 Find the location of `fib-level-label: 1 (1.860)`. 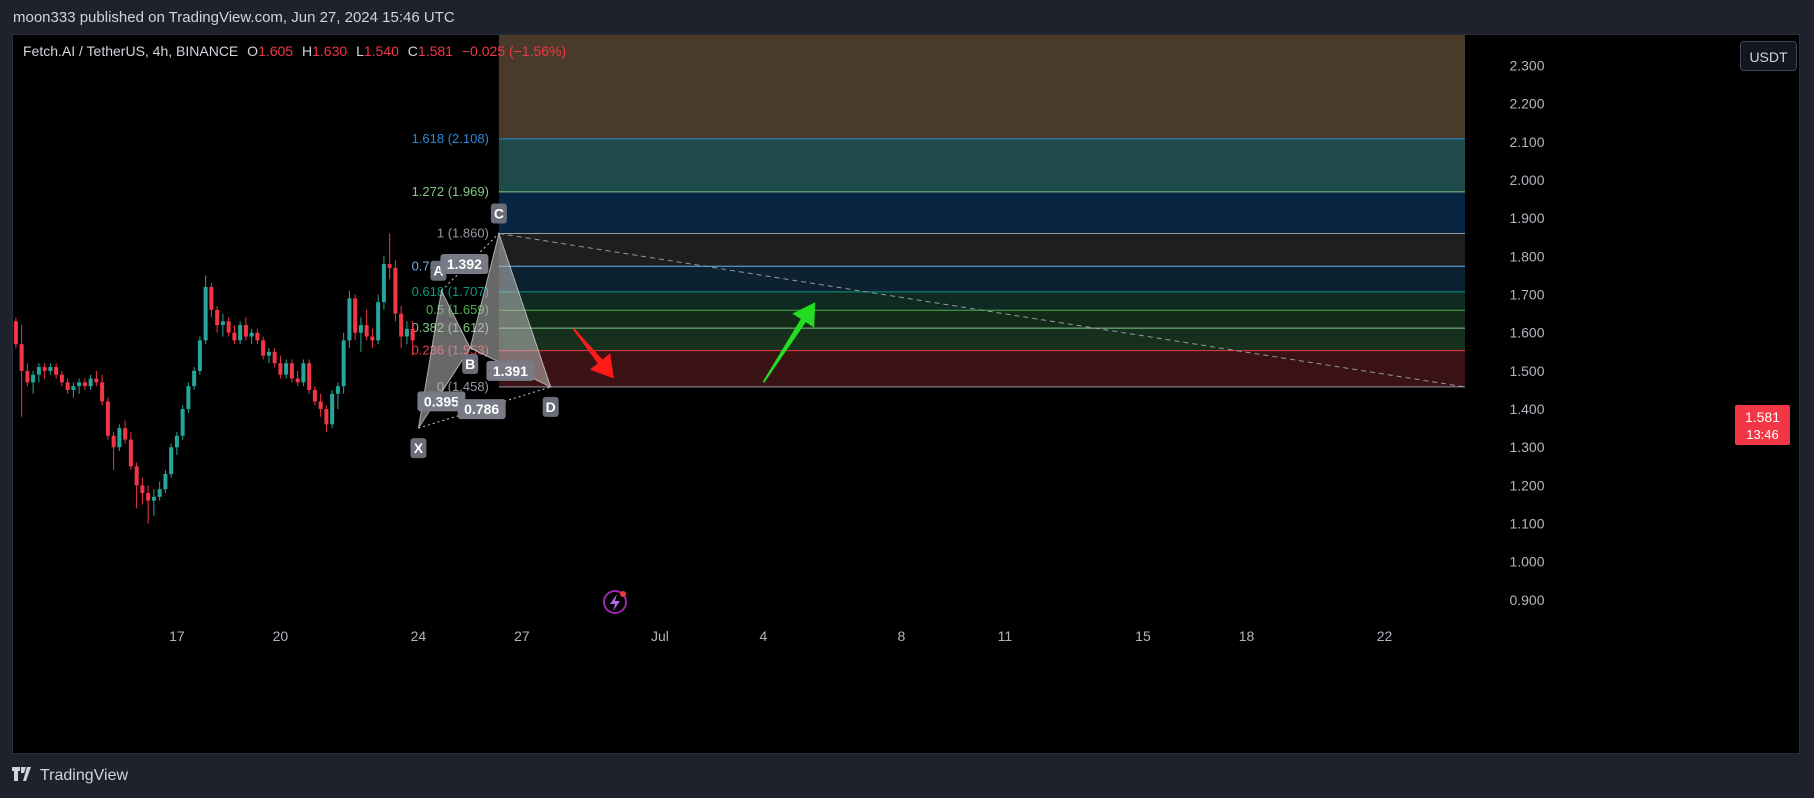

fib-level-label: 1 (1.860) is located at coordinates (463, 232).